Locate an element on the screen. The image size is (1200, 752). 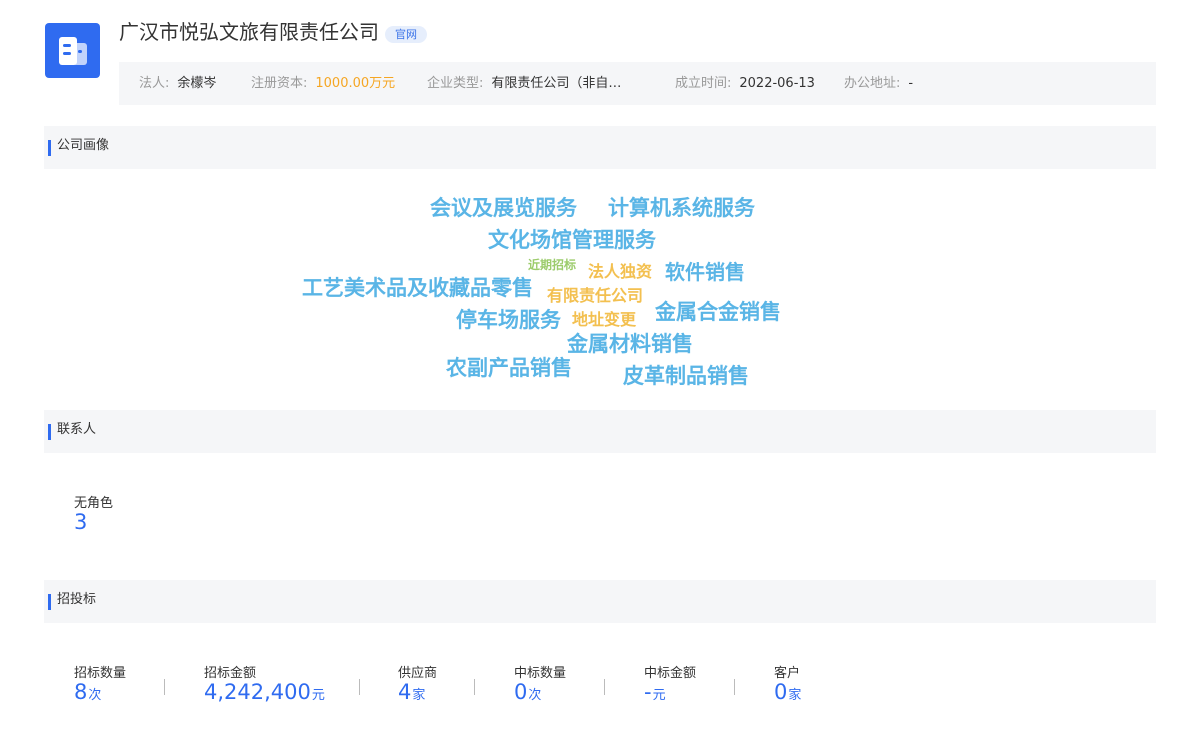
section-header-bidding: 招投标 is located at coordinates (600, 601).